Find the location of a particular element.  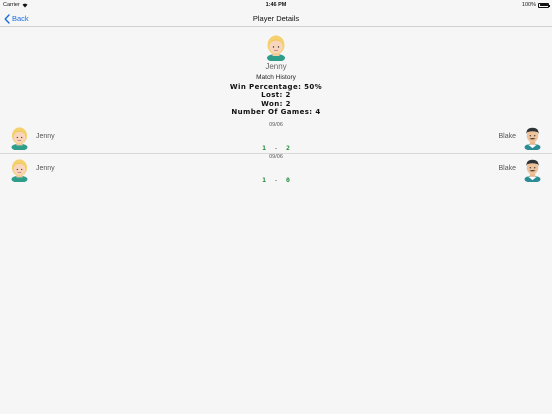

right-score: 0 is located at coordinates (287, 180).